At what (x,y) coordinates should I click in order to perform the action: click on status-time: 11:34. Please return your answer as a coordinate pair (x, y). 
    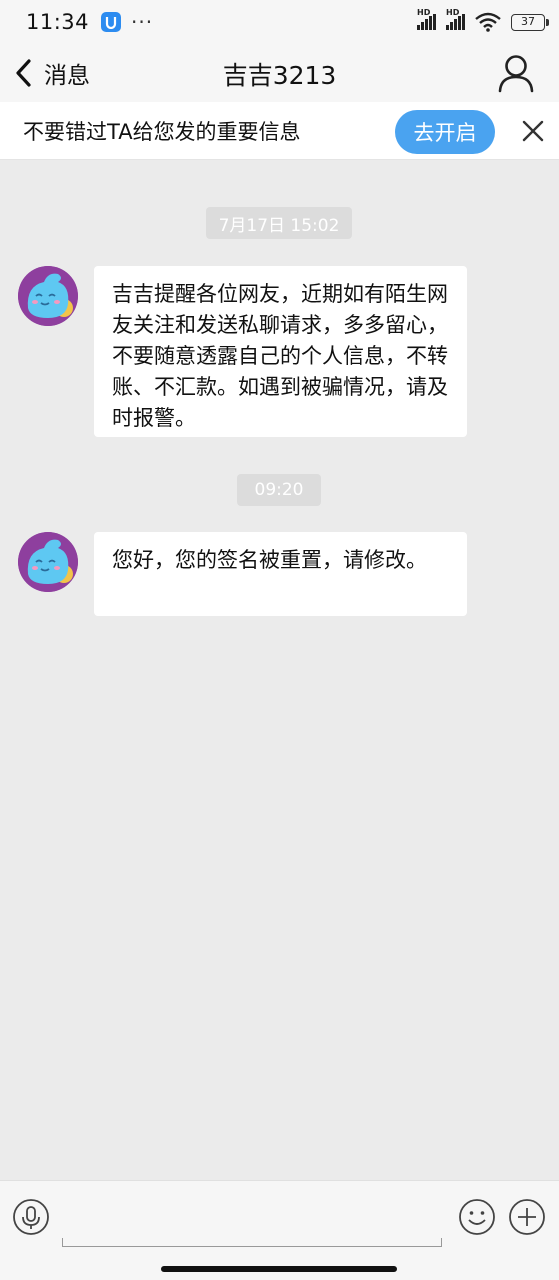
    Looking at the image, I should click on (58, 22).